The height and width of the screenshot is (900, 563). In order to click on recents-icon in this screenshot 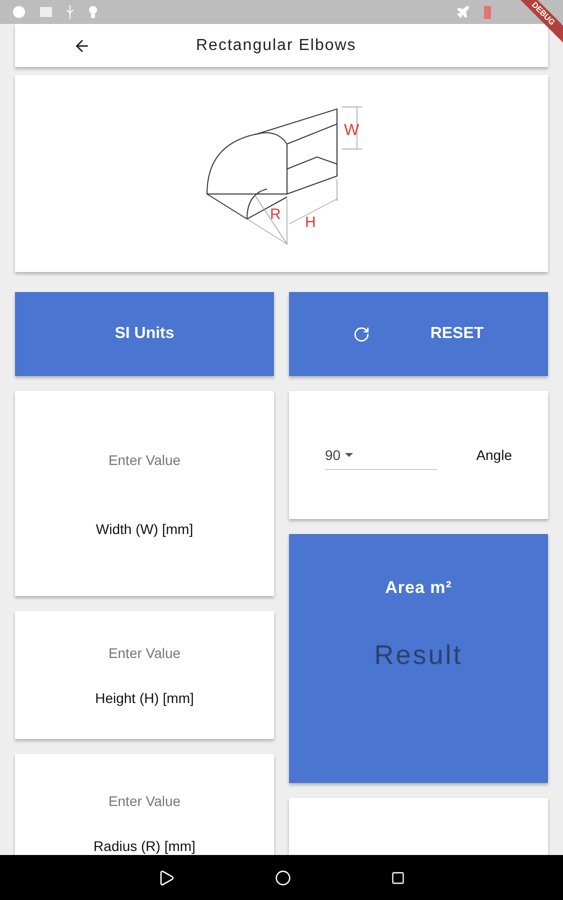, I will do `click(397, 877)`.